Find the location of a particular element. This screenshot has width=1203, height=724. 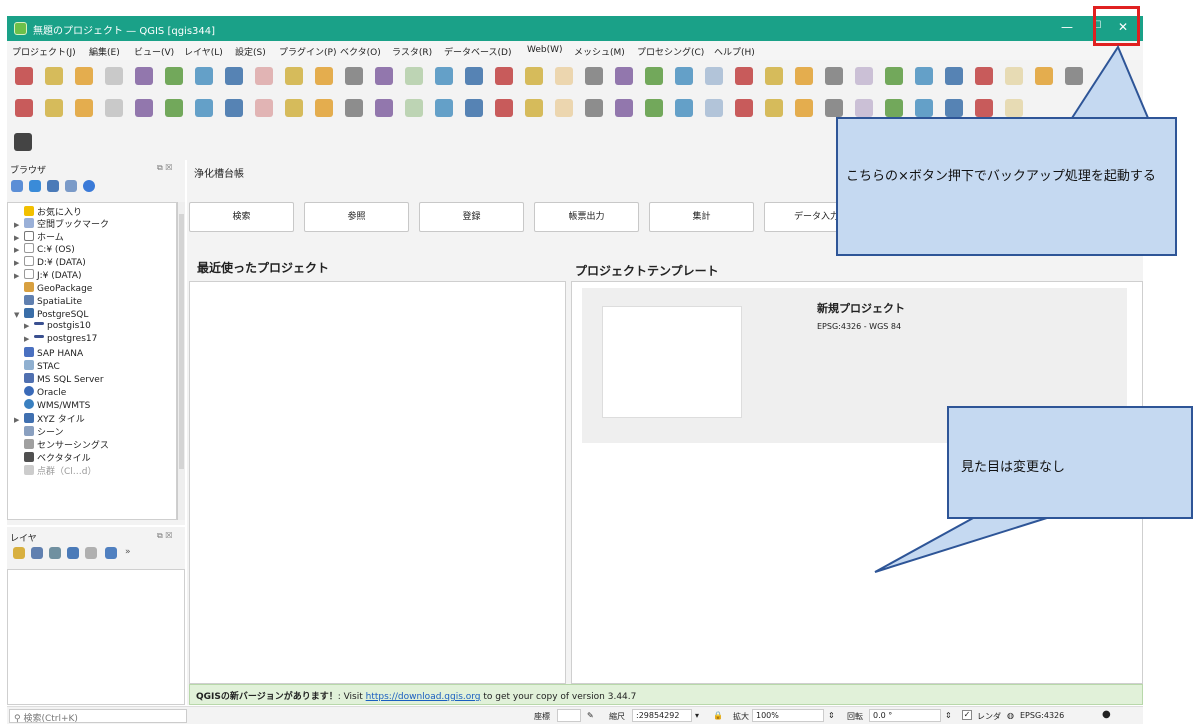

tree-item-geopackage: GeoPackage is located at coordinates (95, 288).